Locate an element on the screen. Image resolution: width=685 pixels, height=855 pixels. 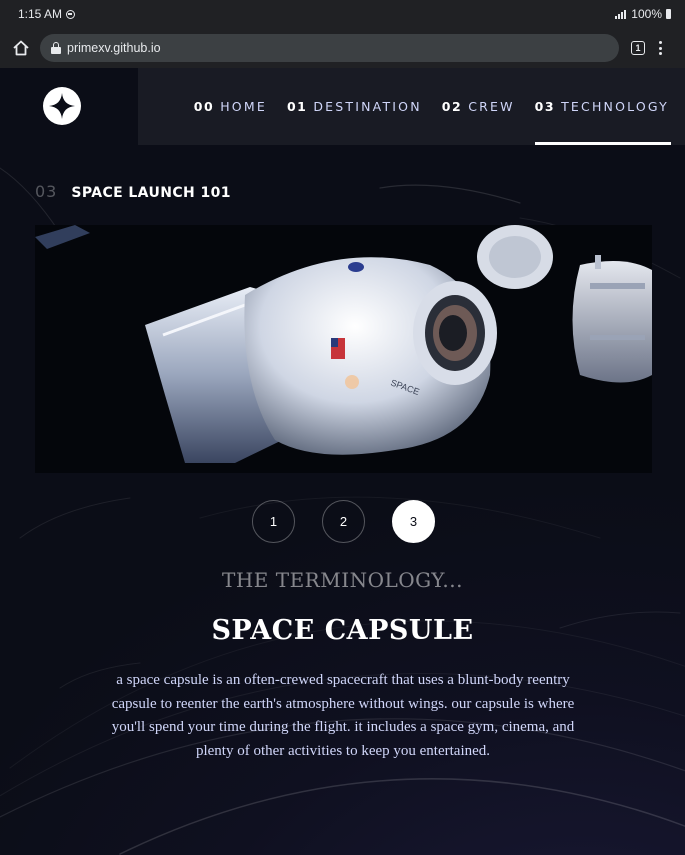
heading-number: 03 is located at coordinates (46, 191).